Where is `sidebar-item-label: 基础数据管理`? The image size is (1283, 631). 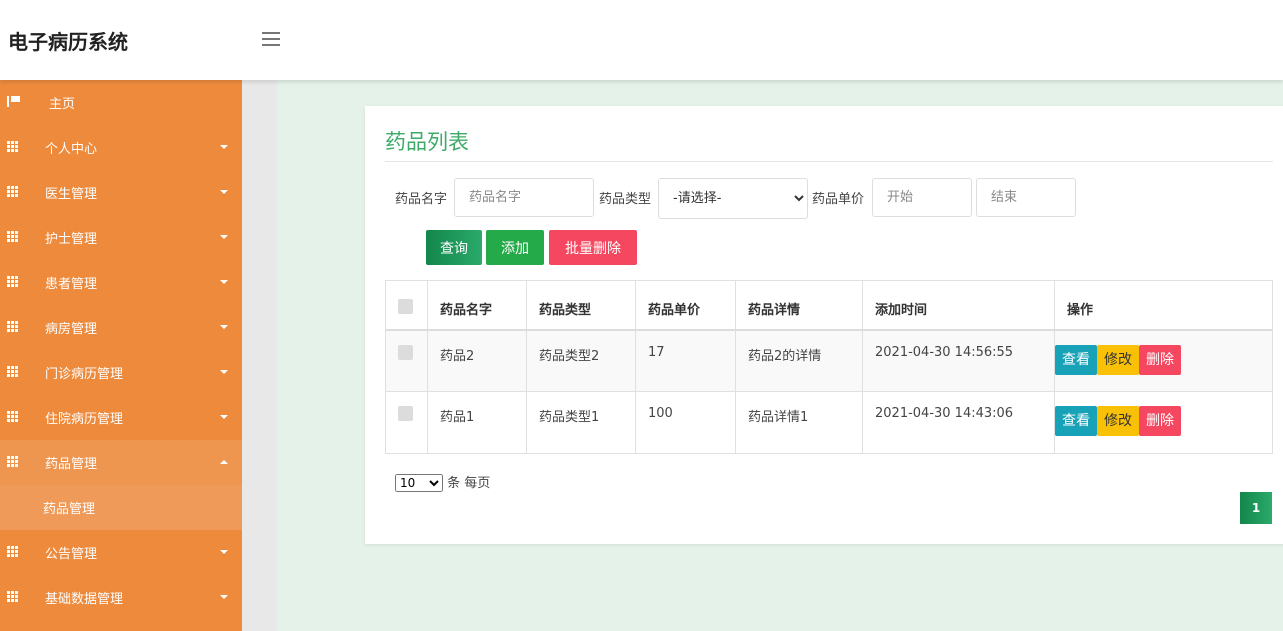
sidebar-item-label: 基础数据管理 is located at coordinates (84, 599).